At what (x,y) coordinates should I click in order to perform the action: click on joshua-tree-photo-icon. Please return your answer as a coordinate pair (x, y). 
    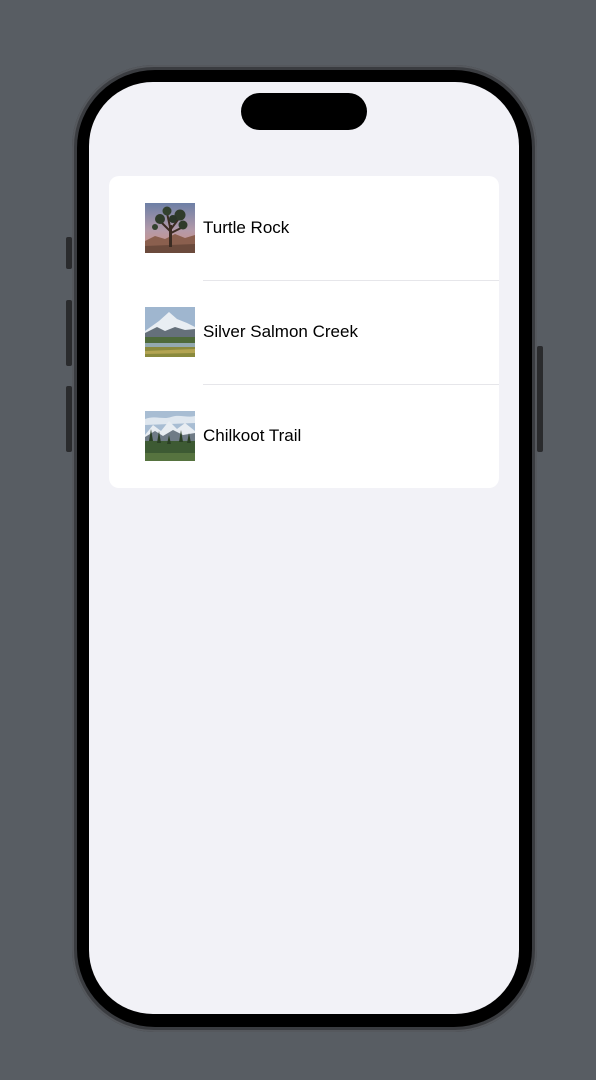
    Looking at the image, I should click on (170, 228).